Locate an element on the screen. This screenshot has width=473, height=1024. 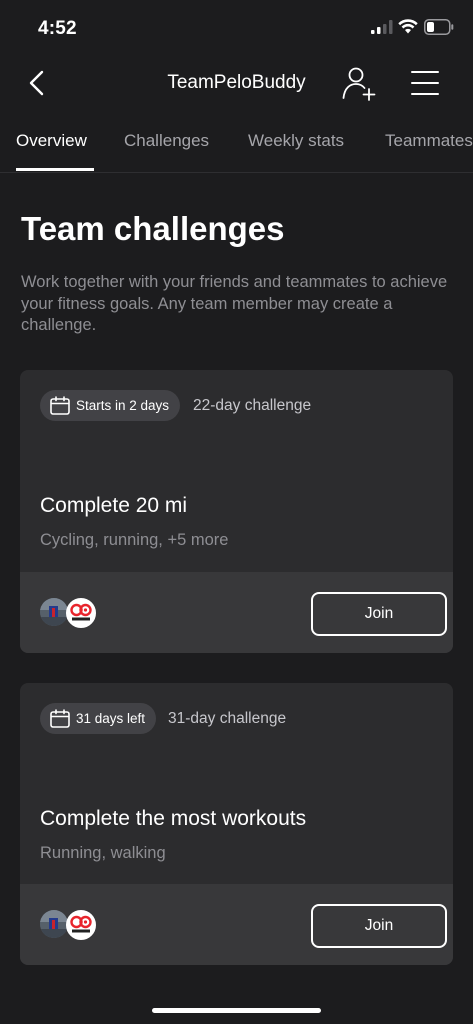
challenge-duration: 22-day challenge is located at coordinates (252, 405).